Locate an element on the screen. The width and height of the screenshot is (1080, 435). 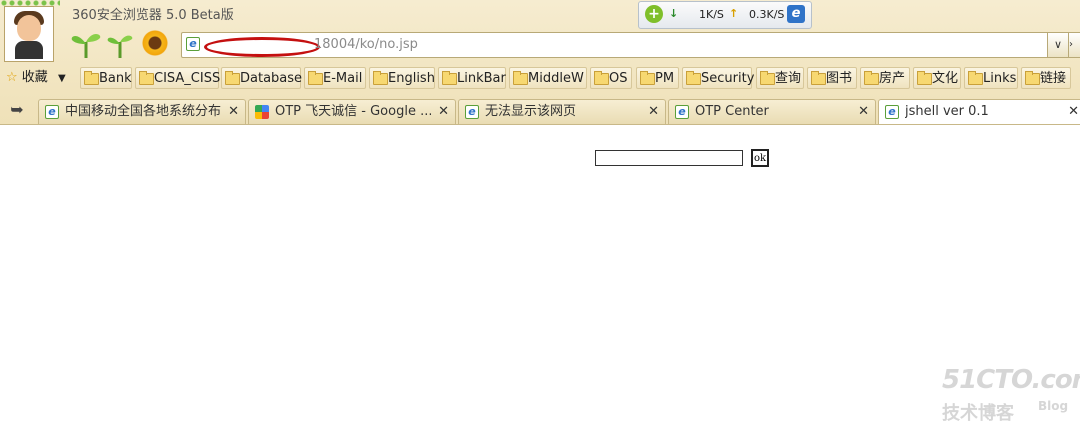
go-button: › is located at coordinates (1074, 45).